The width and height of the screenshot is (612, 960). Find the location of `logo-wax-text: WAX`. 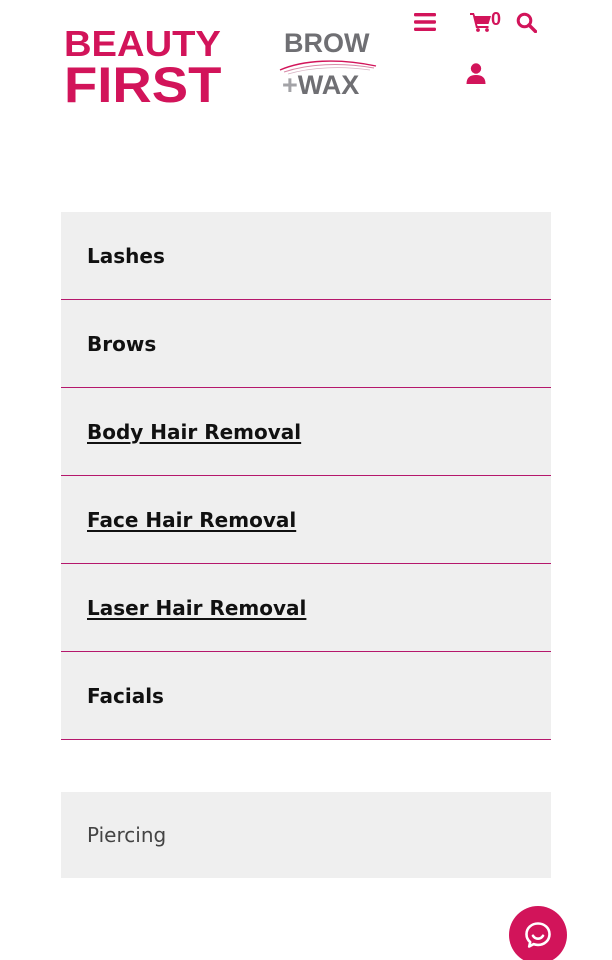

logo-wax-text: WAX is located at coordinates (328, 85).